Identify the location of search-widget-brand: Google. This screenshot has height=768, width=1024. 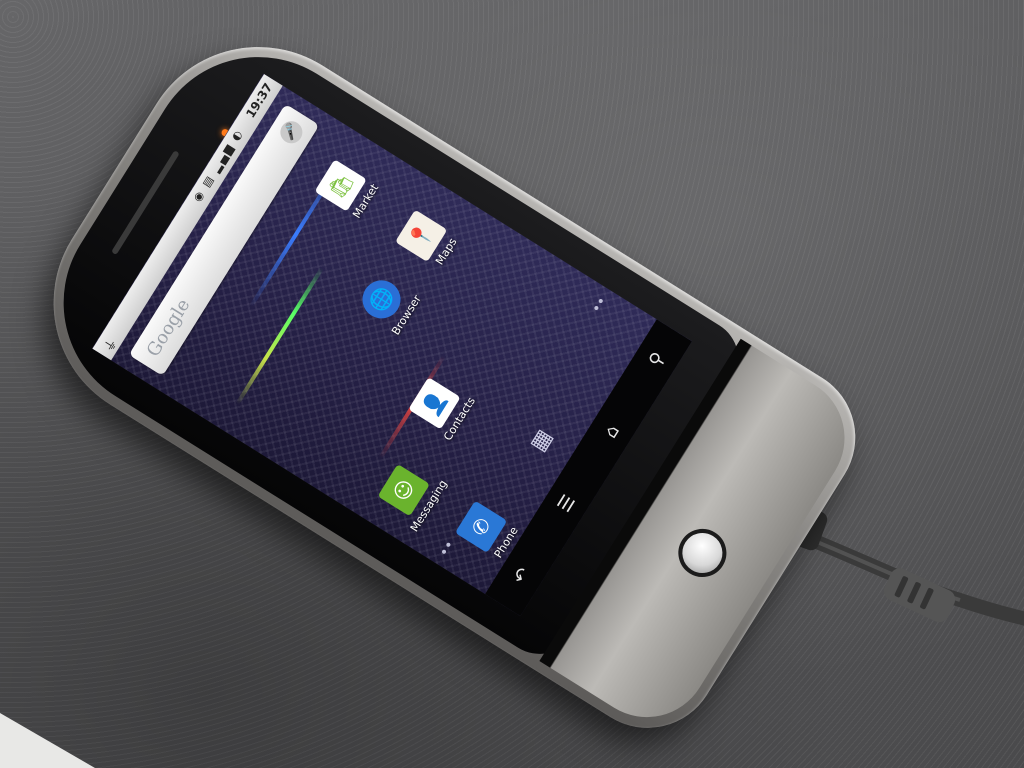
(168, 327).